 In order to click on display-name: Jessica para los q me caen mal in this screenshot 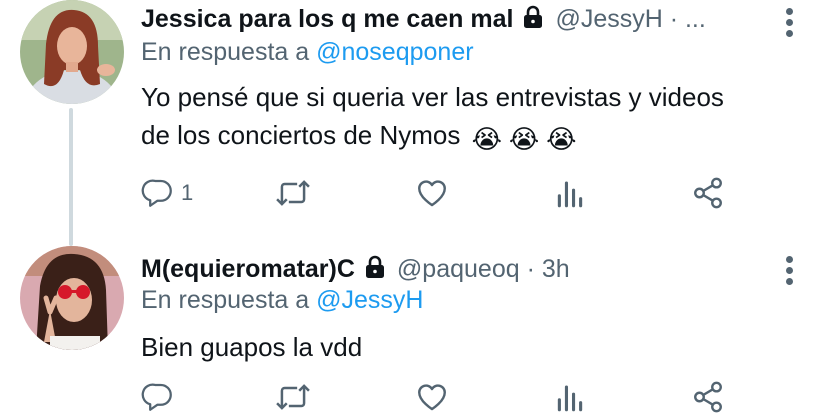, I will do `click(327, 19)`.